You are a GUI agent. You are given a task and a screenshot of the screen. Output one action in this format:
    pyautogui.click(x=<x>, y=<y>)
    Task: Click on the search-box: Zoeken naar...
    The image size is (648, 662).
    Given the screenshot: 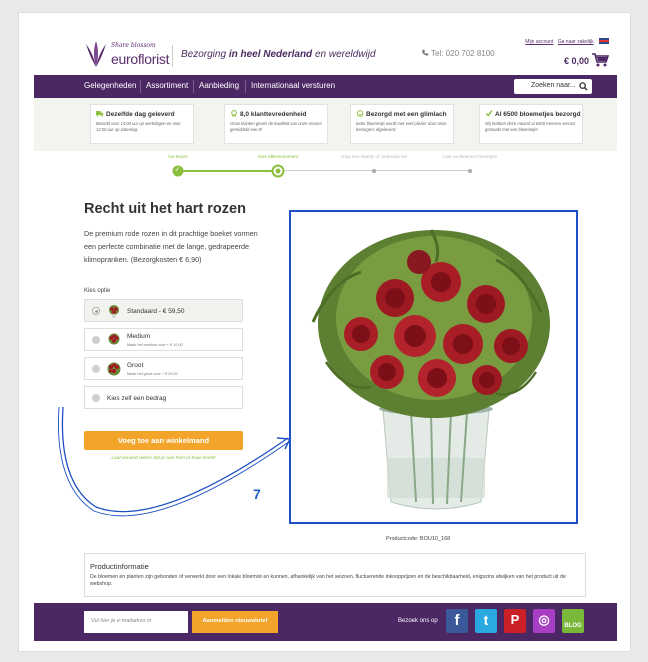 What is the action you would take?
    pyautogui.click(x=553, y=86)
    